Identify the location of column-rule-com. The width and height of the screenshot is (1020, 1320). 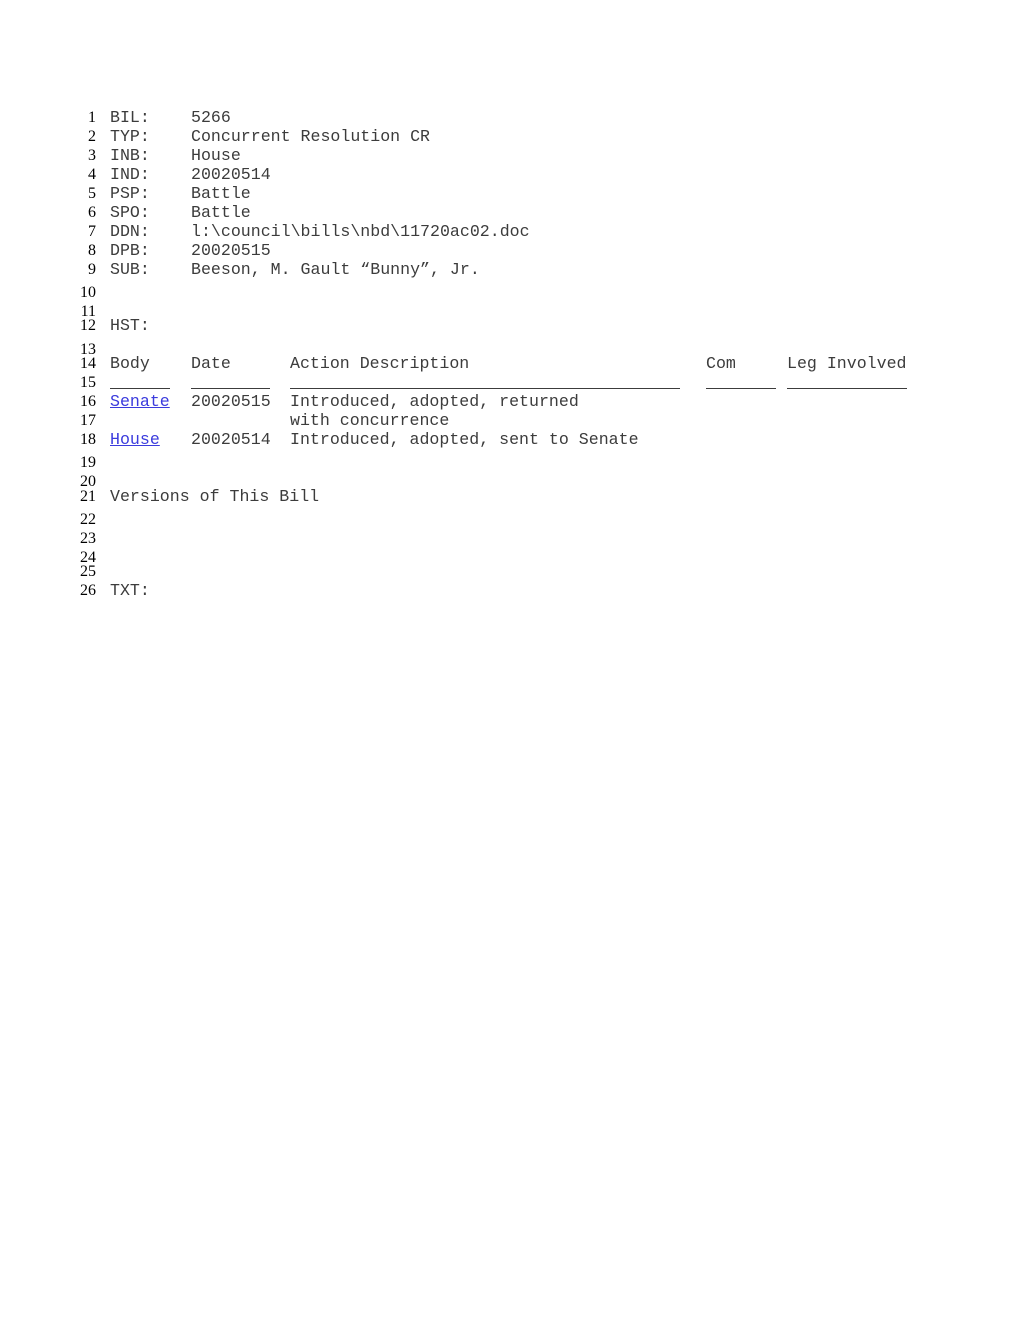
(741, 388).